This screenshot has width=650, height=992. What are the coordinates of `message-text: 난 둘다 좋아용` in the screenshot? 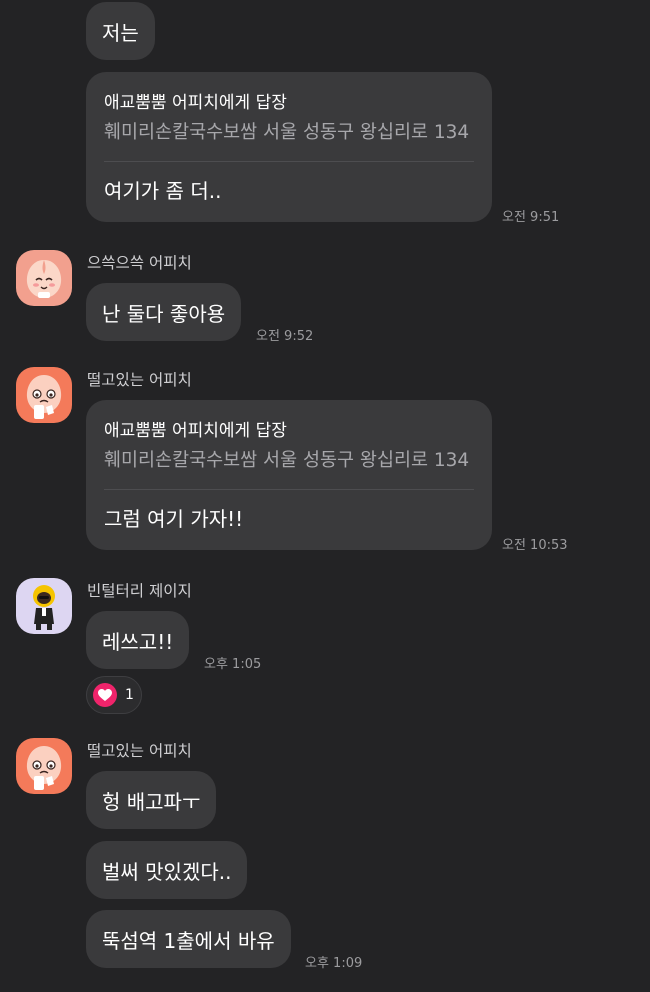 It's located at (164, 313).